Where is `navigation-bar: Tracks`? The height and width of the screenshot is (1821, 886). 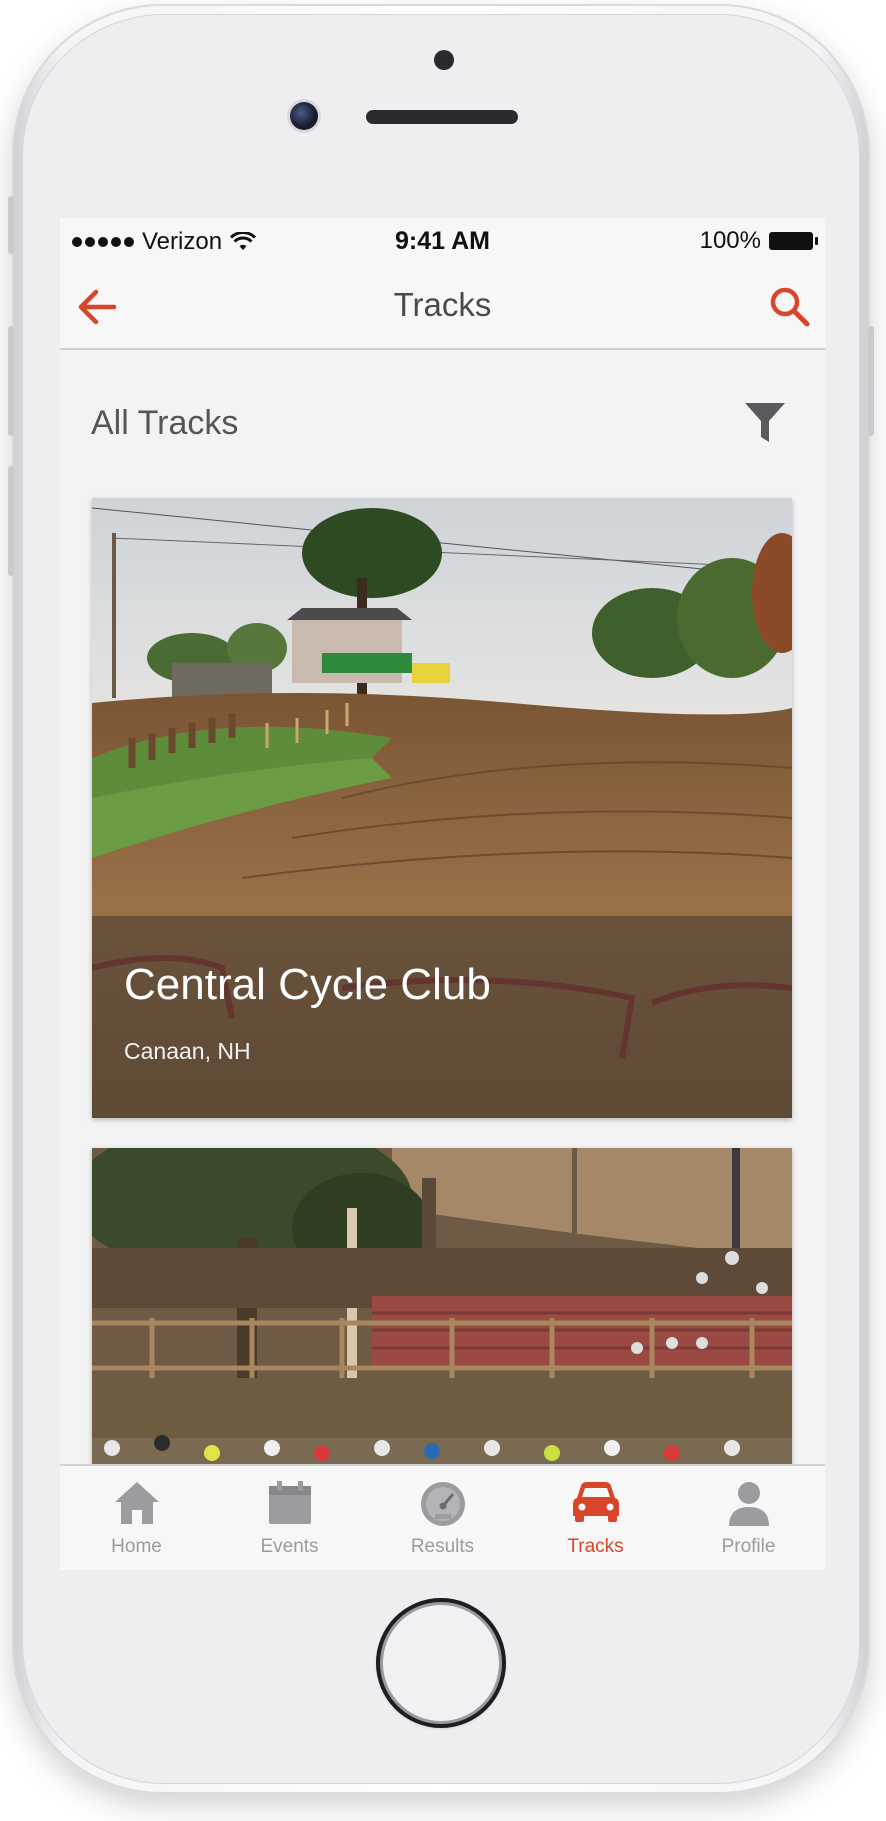 navigation-bar: Tracks is located at coordinates (442, 307).